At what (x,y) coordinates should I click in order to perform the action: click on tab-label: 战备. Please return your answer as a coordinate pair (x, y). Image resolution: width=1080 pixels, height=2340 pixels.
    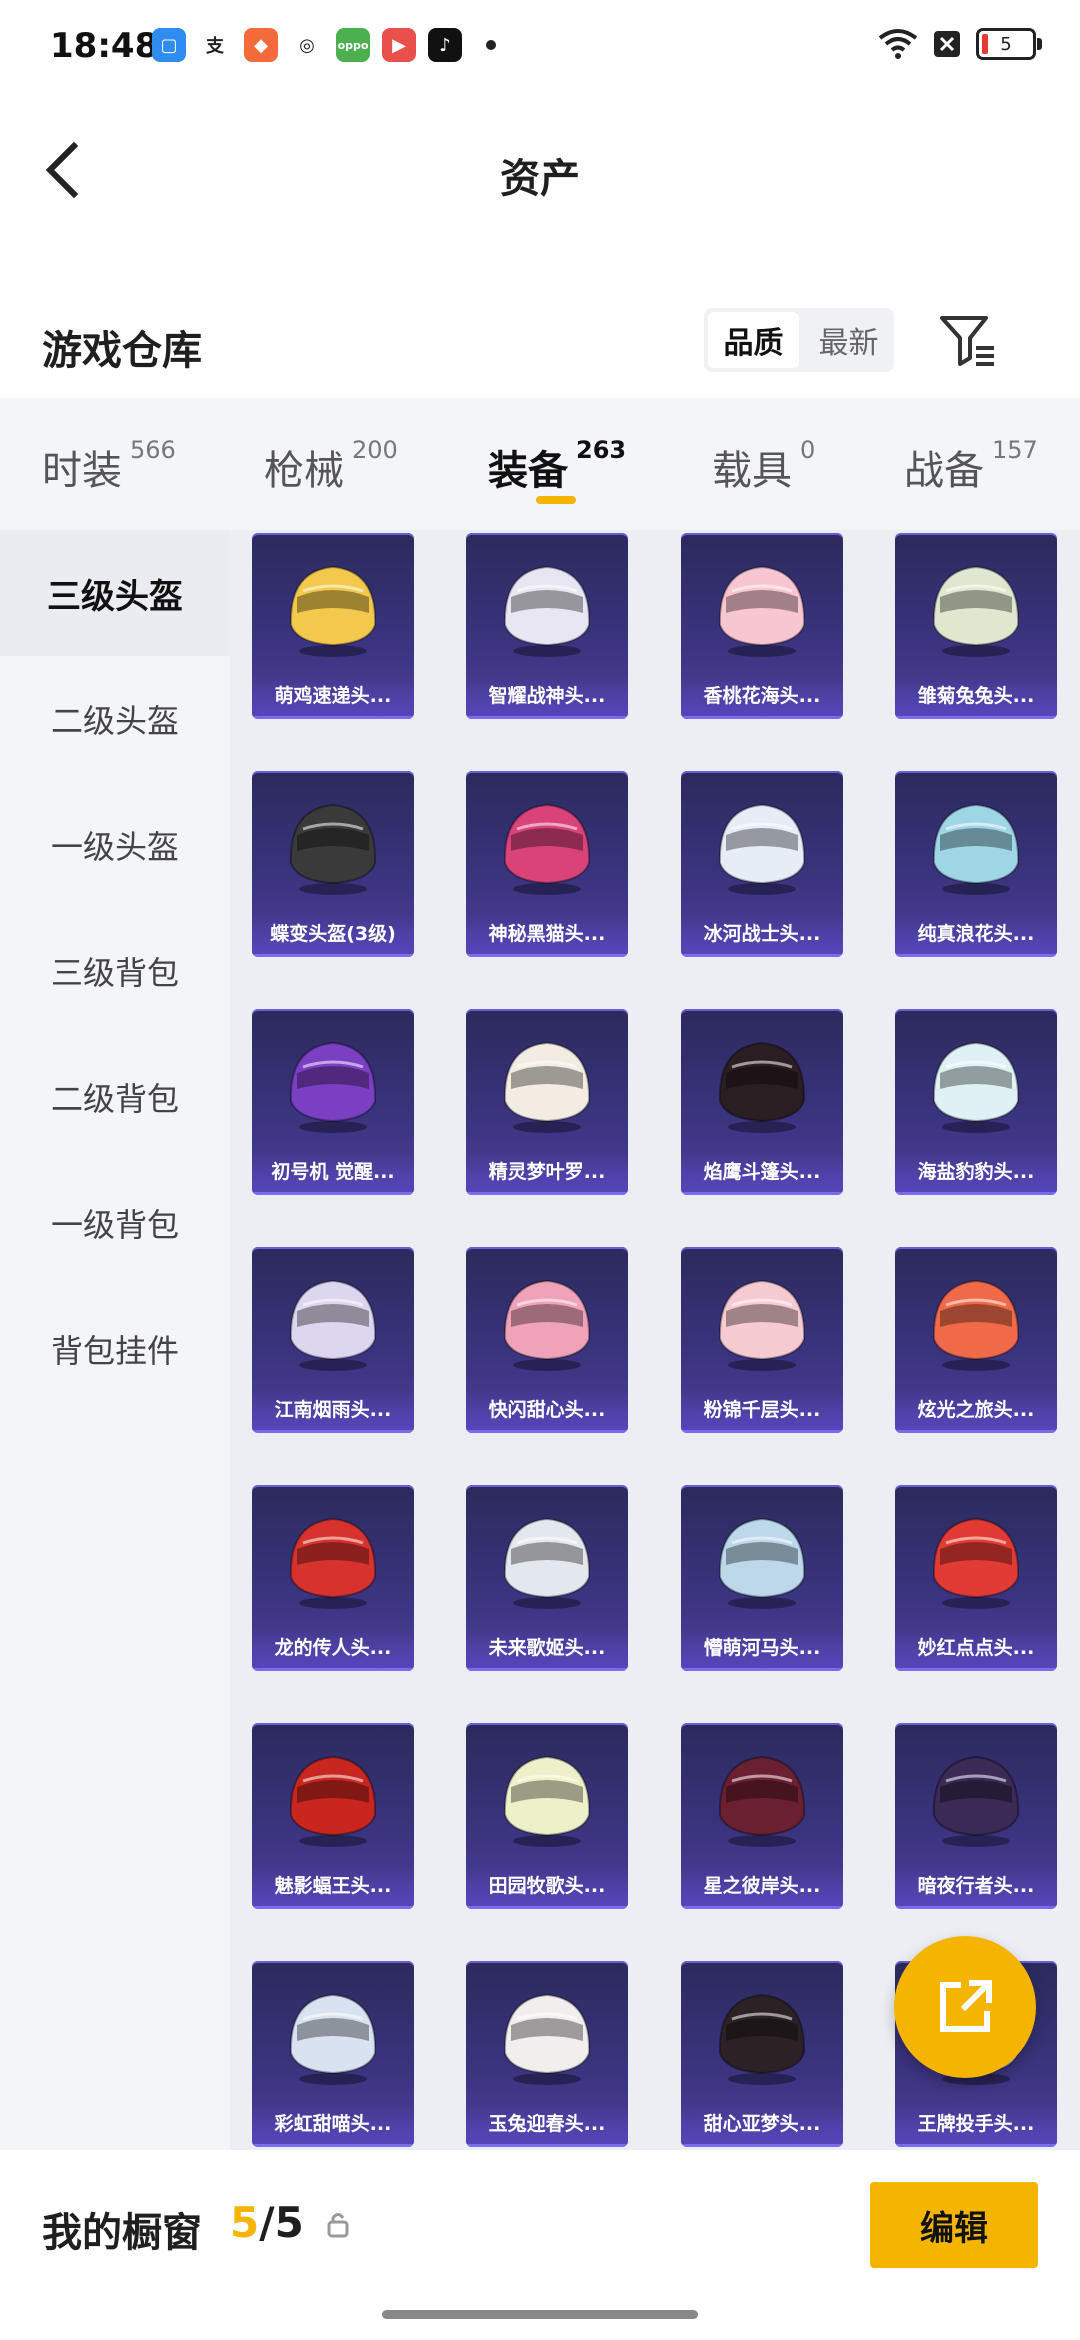
    Looking at the image, I should click on (944, 471).